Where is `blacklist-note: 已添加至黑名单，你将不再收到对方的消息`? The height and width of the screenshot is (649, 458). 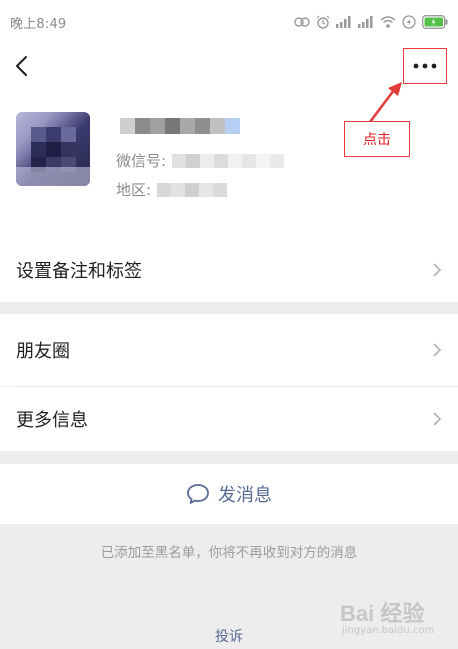 blacklist-note: 已添加至黑名单，你将不再收到对方的消息 is located at coordinates (229, 553).